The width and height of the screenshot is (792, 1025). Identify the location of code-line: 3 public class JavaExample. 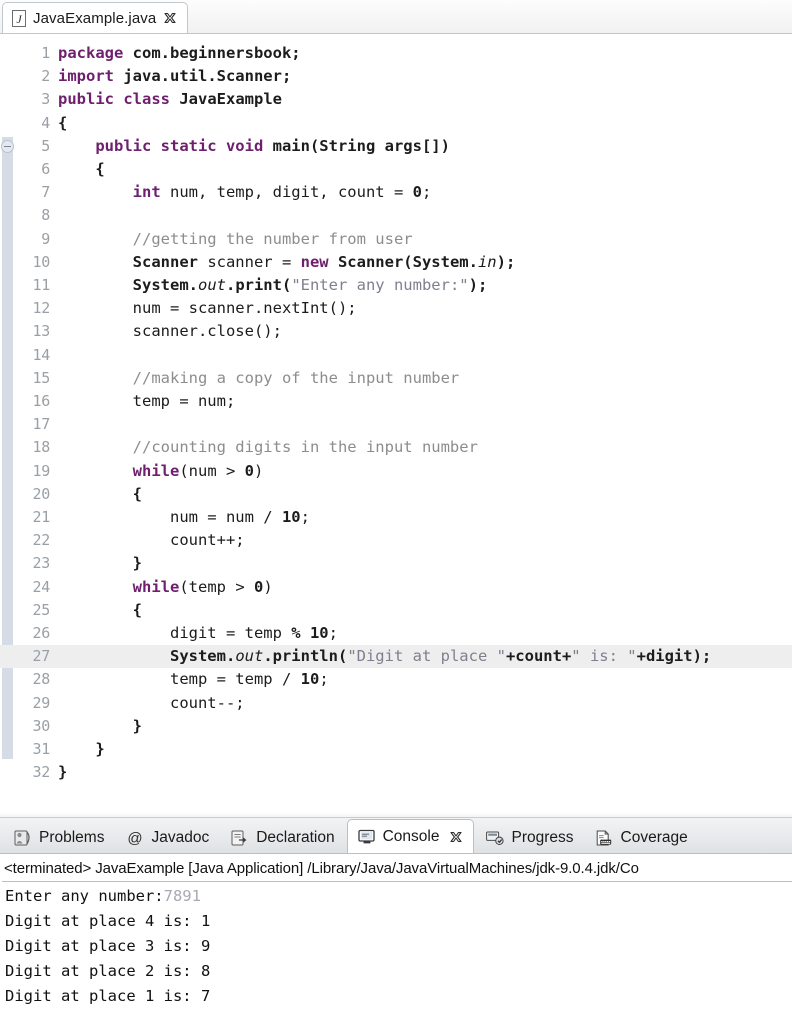
(396, 99).